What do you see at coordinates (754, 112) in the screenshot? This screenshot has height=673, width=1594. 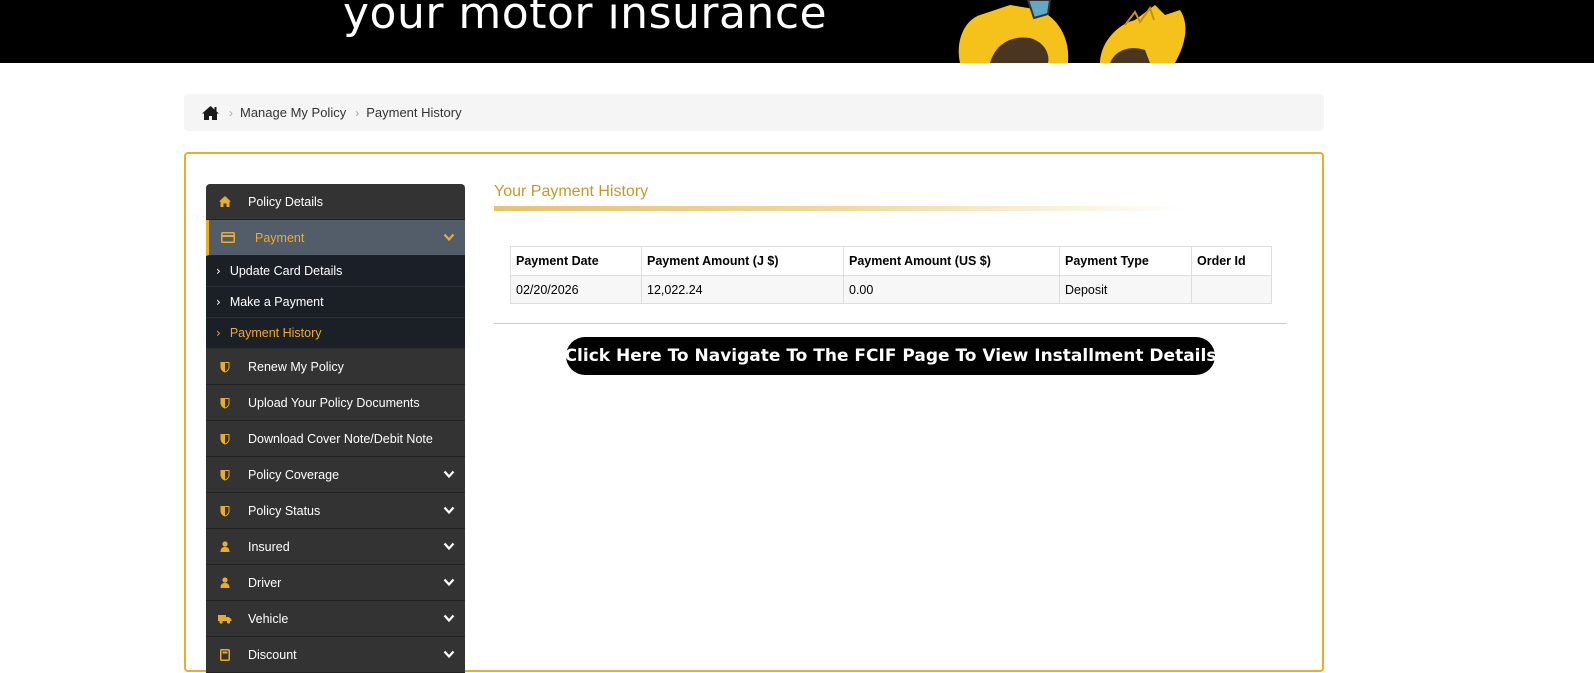 I see `breadcrumb: › Manage My Policy › Payment History` at bounding box center [754, 112].